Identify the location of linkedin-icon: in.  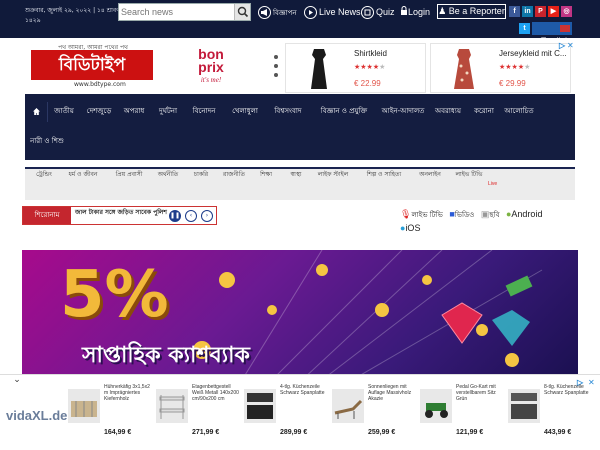
(527, 11).